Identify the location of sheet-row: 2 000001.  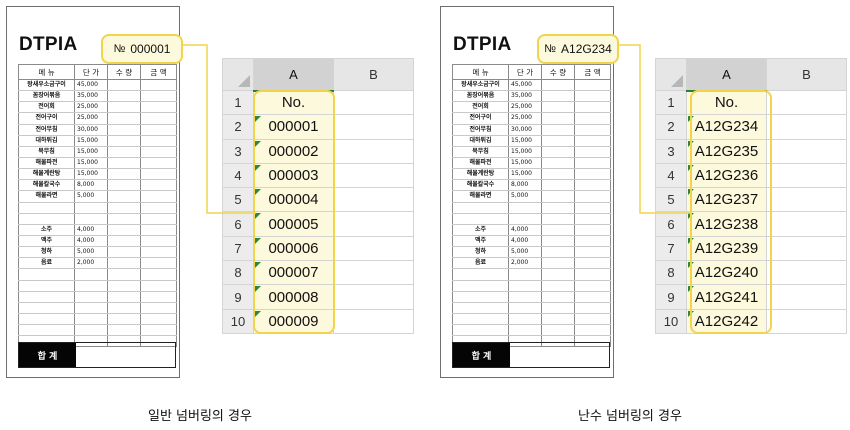
(318, 127).